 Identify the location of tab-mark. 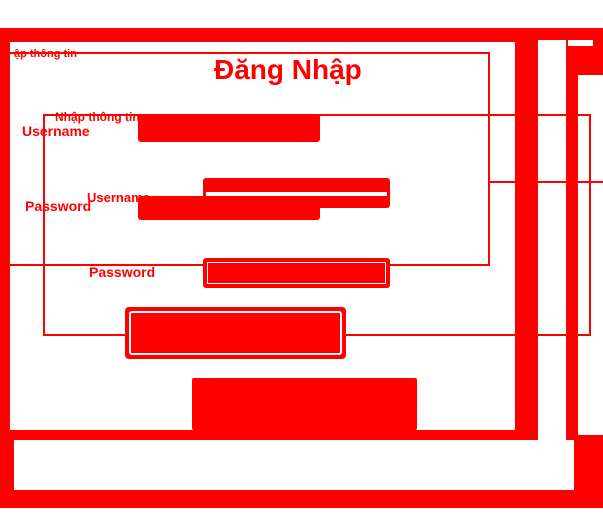
(580, 43).